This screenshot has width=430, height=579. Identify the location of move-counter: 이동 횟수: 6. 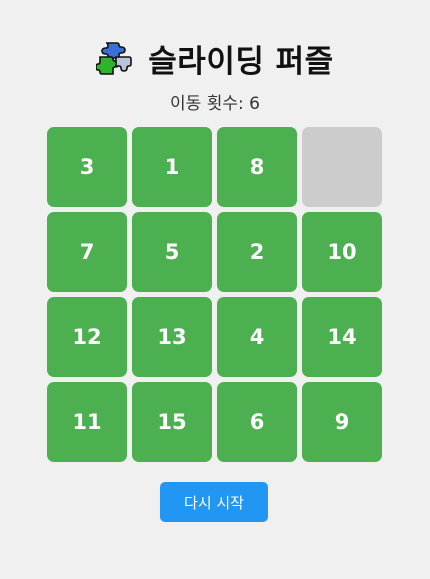
(215, 104).